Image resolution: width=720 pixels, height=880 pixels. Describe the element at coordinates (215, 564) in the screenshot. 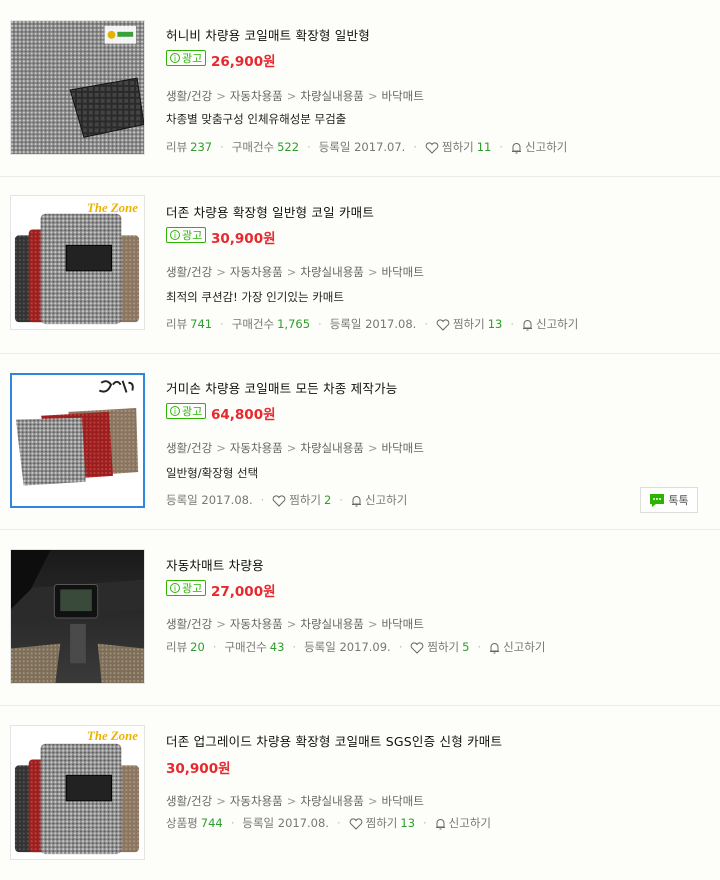

I see `product-title: 자동차매트 차량용` at that location.